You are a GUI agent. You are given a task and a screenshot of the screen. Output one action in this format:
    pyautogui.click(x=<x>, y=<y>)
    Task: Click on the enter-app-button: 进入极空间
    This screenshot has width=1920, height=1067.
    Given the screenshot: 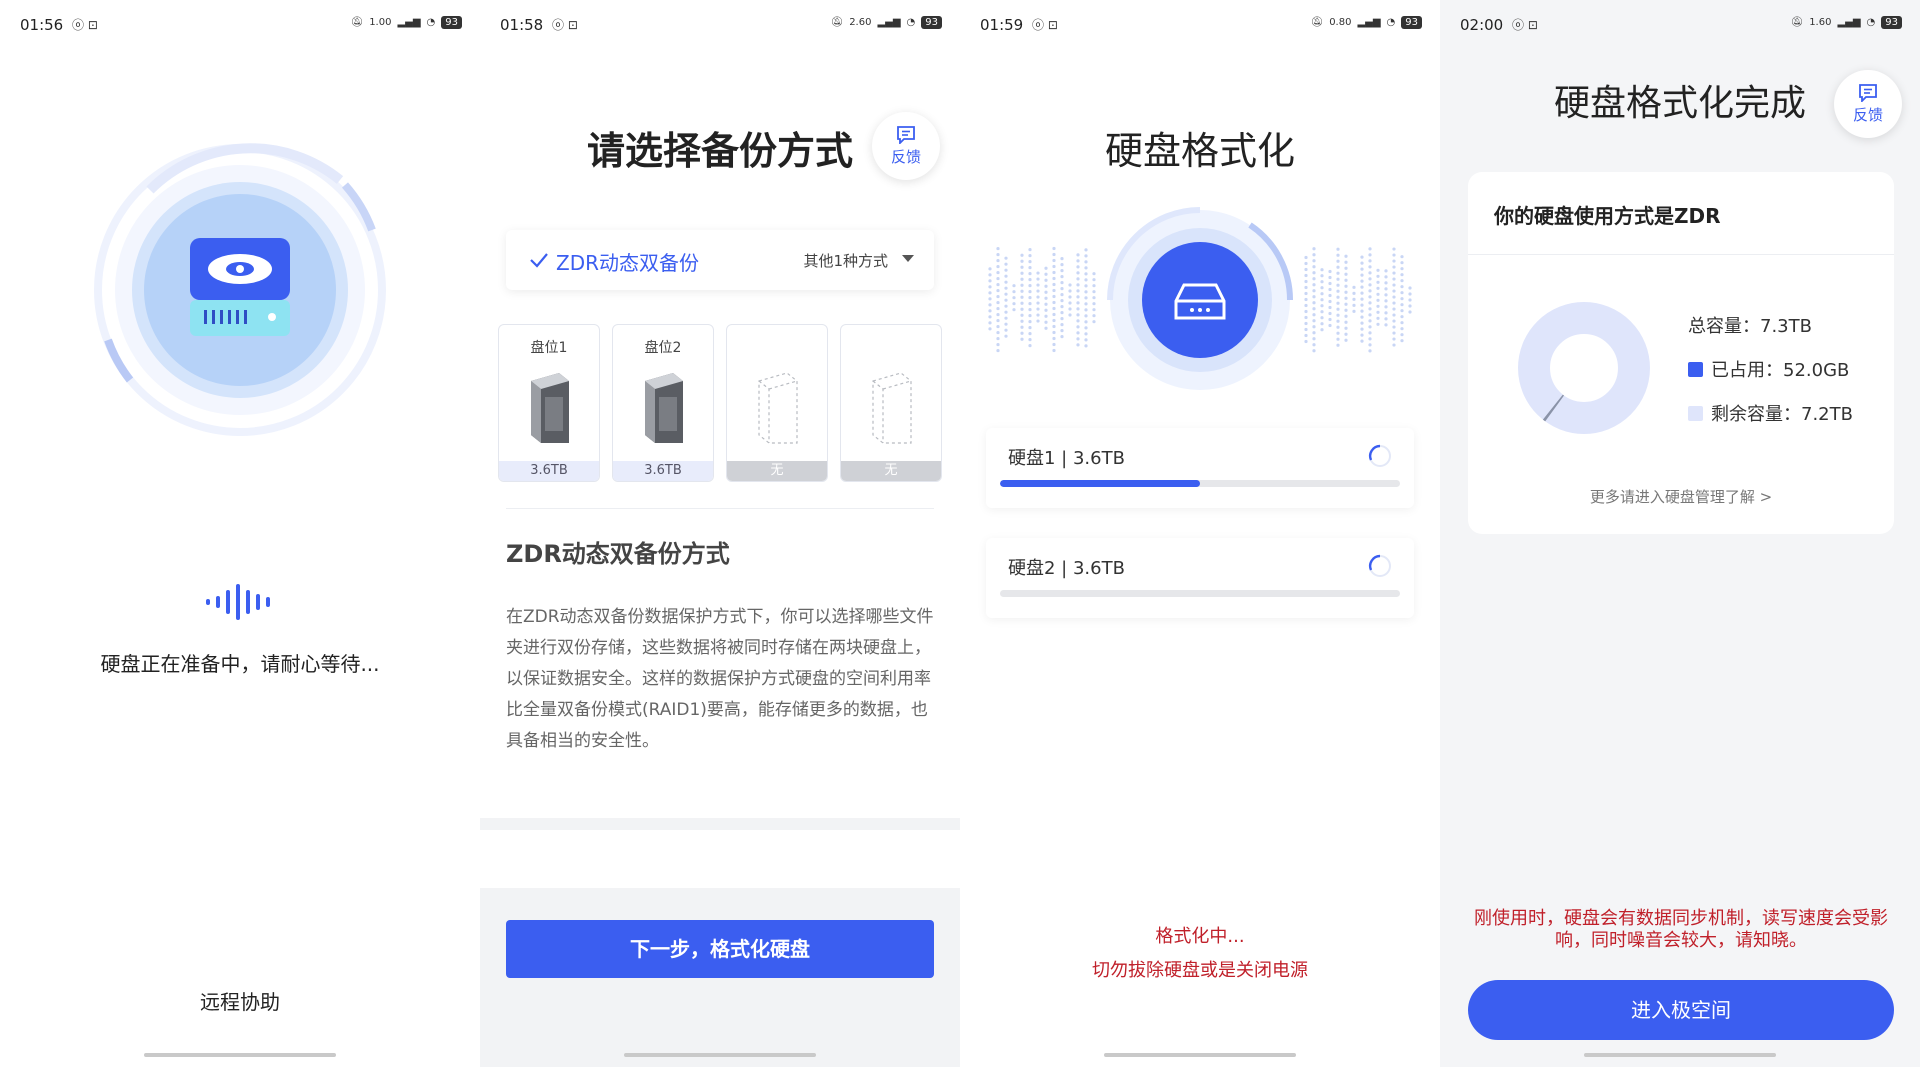 What is the action you would take?
    pyautogui.click(x=1681, y=1010)
    